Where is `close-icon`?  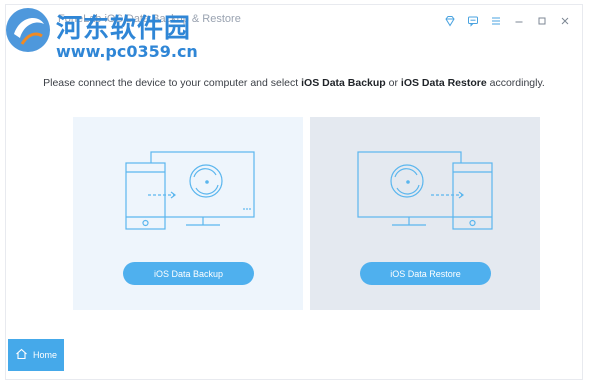 close-icon is located at coordinates (565, 21).